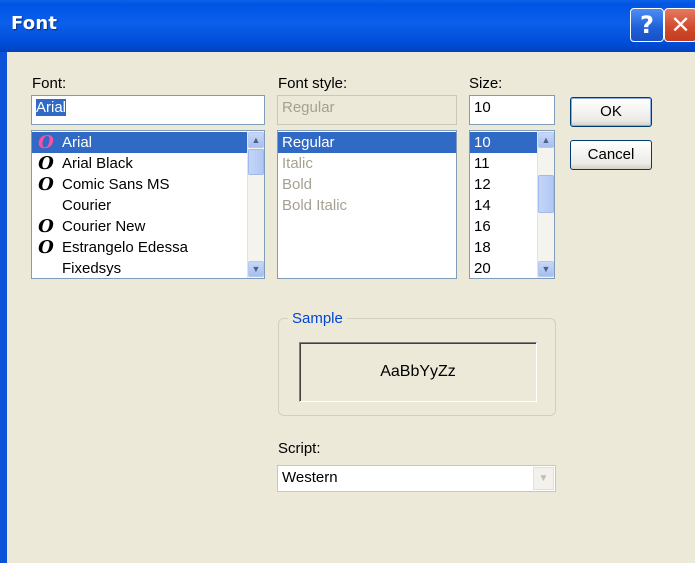 This screenshot has width=695, height=563. Describe the element at coordinates (255, 204) in the screenshot. I see `font-list-scrollbar: ▲ ▼` at that location.